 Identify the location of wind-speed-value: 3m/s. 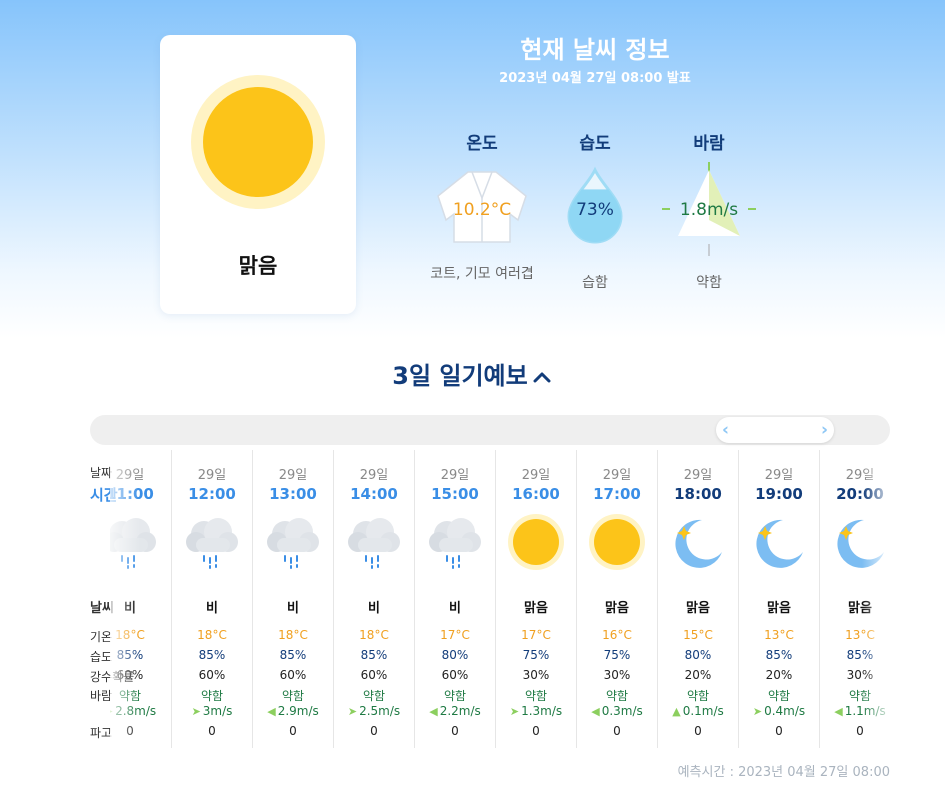
(217, 711).